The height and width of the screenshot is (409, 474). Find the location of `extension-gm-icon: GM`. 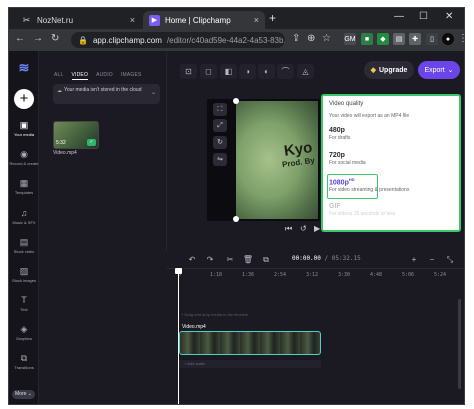

extension-gm-icon: GM is located at coordinates (350, 39).